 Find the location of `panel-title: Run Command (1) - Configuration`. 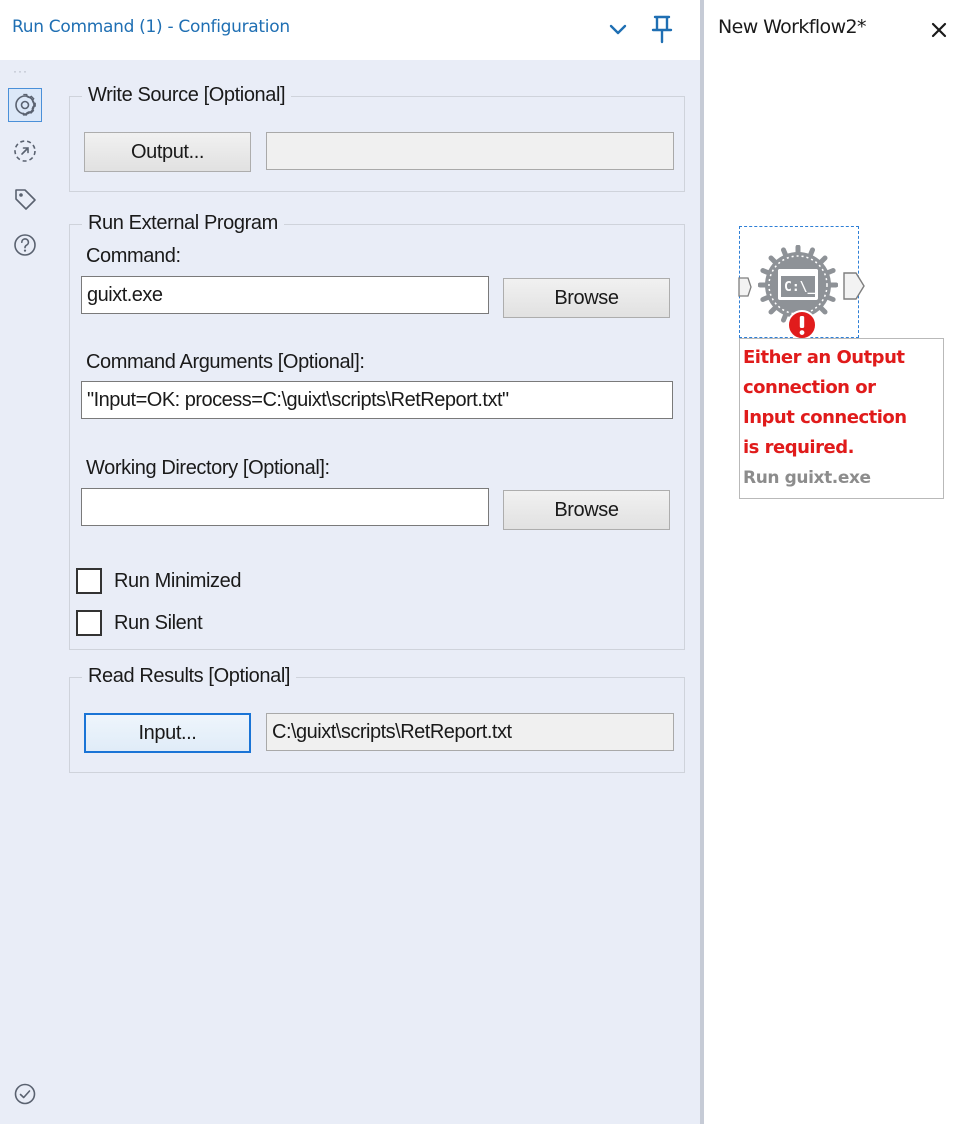

panel-title: Run Command (1) - Configuration is located at coordinates (151, 27).